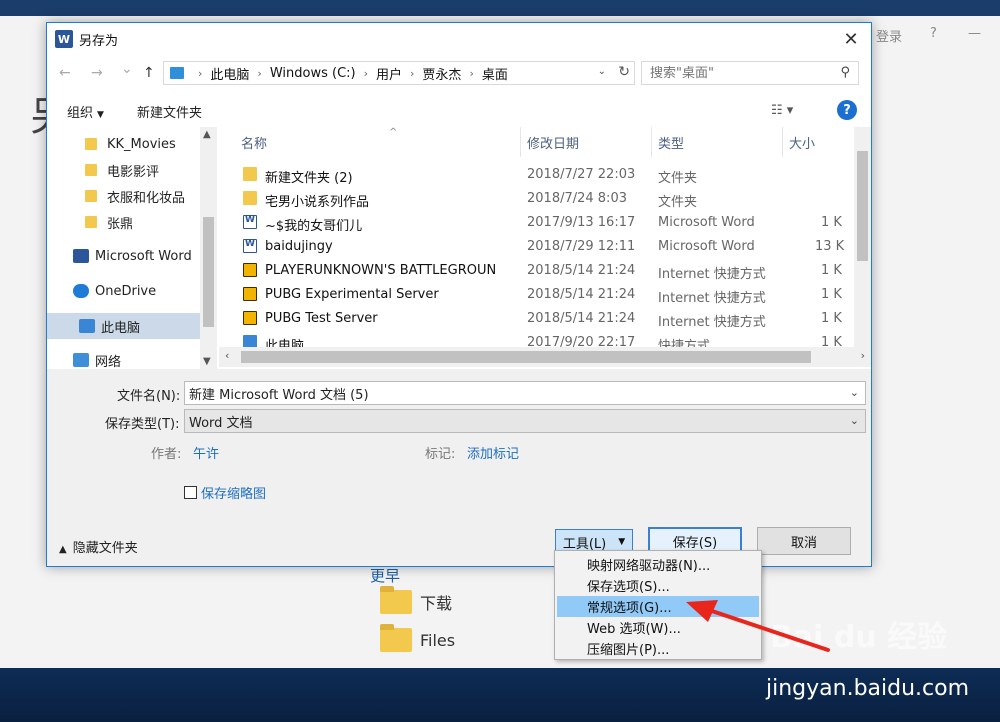 Image resolution: width=1000 pixels, height=722 pixels. Describe the element at coordinates (845, 72) in the screenshot. I see `search-icon: ⚲` at that location.